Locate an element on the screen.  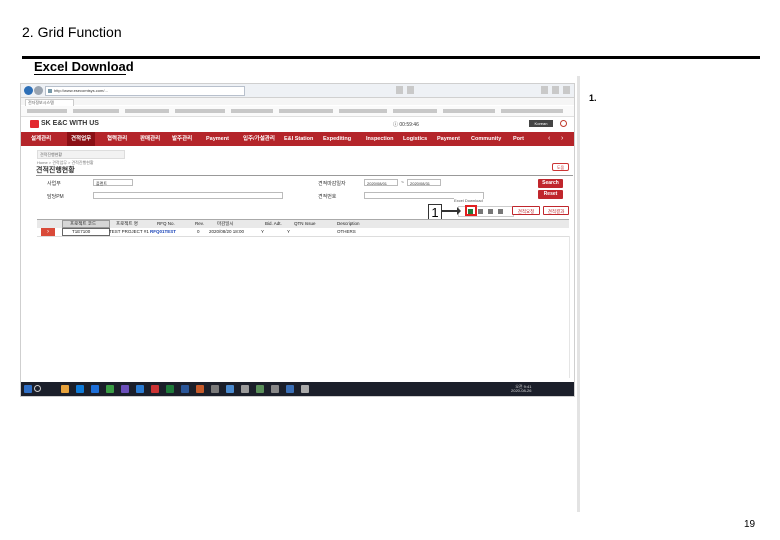
session-timer: ⓘ 00:59:46 is located at coordinates (406, 125).